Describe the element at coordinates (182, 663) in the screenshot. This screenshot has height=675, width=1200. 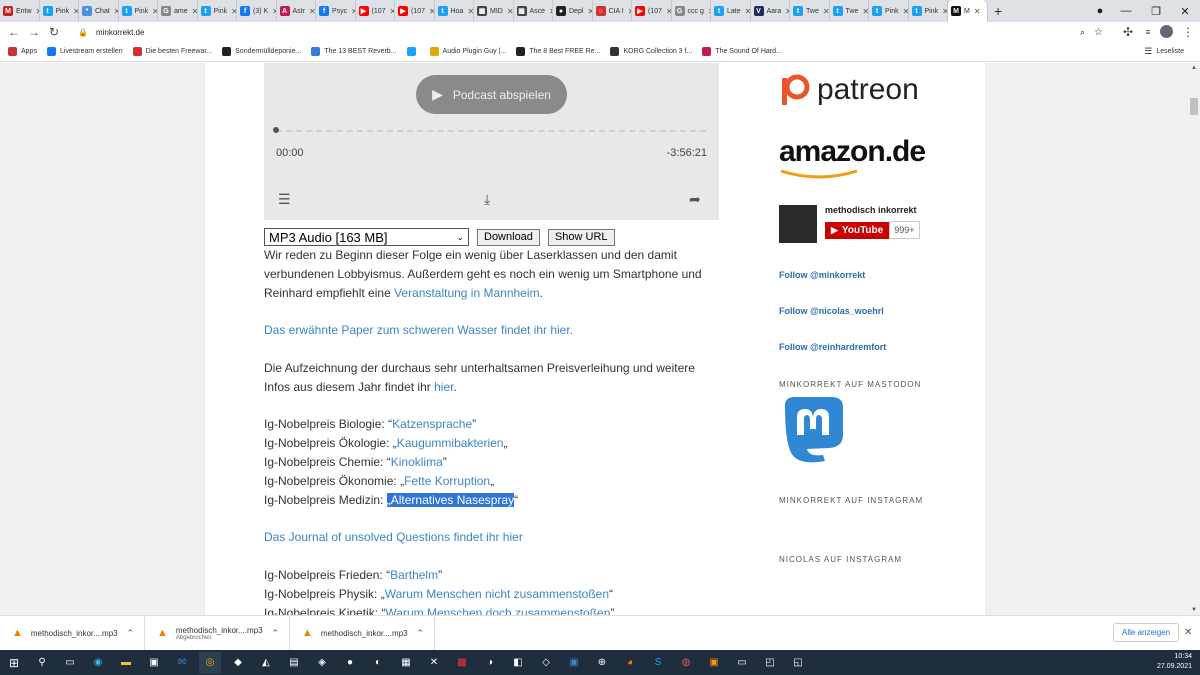
I see `mail-icon: ✉` at that location.